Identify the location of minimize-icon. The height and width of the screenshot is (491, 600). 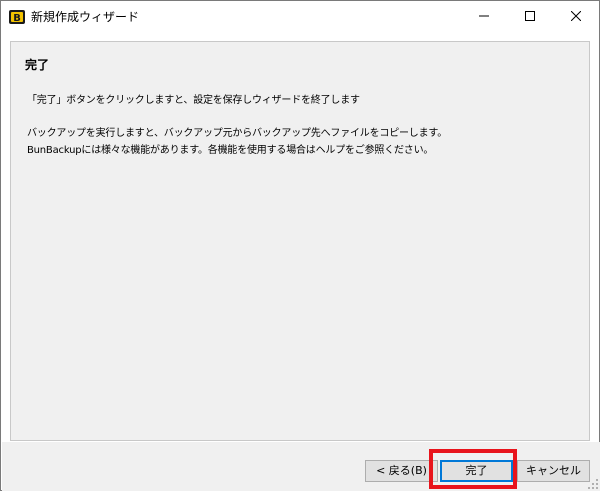
(484, 16).